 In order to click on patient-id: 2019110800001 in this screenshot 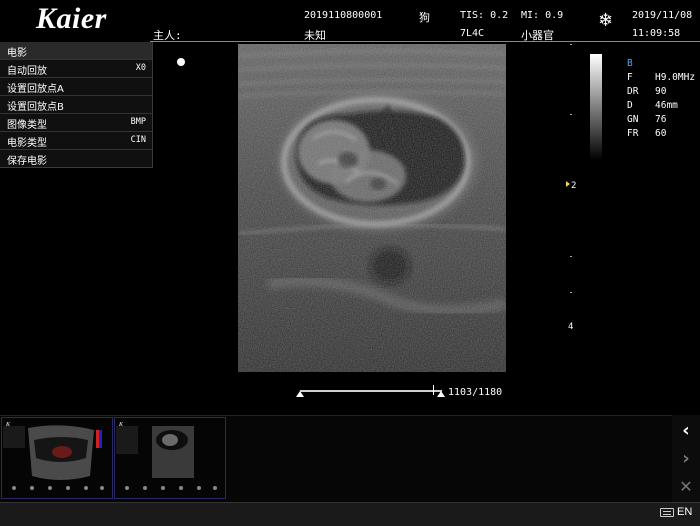, I will do `click(343, 15)`.